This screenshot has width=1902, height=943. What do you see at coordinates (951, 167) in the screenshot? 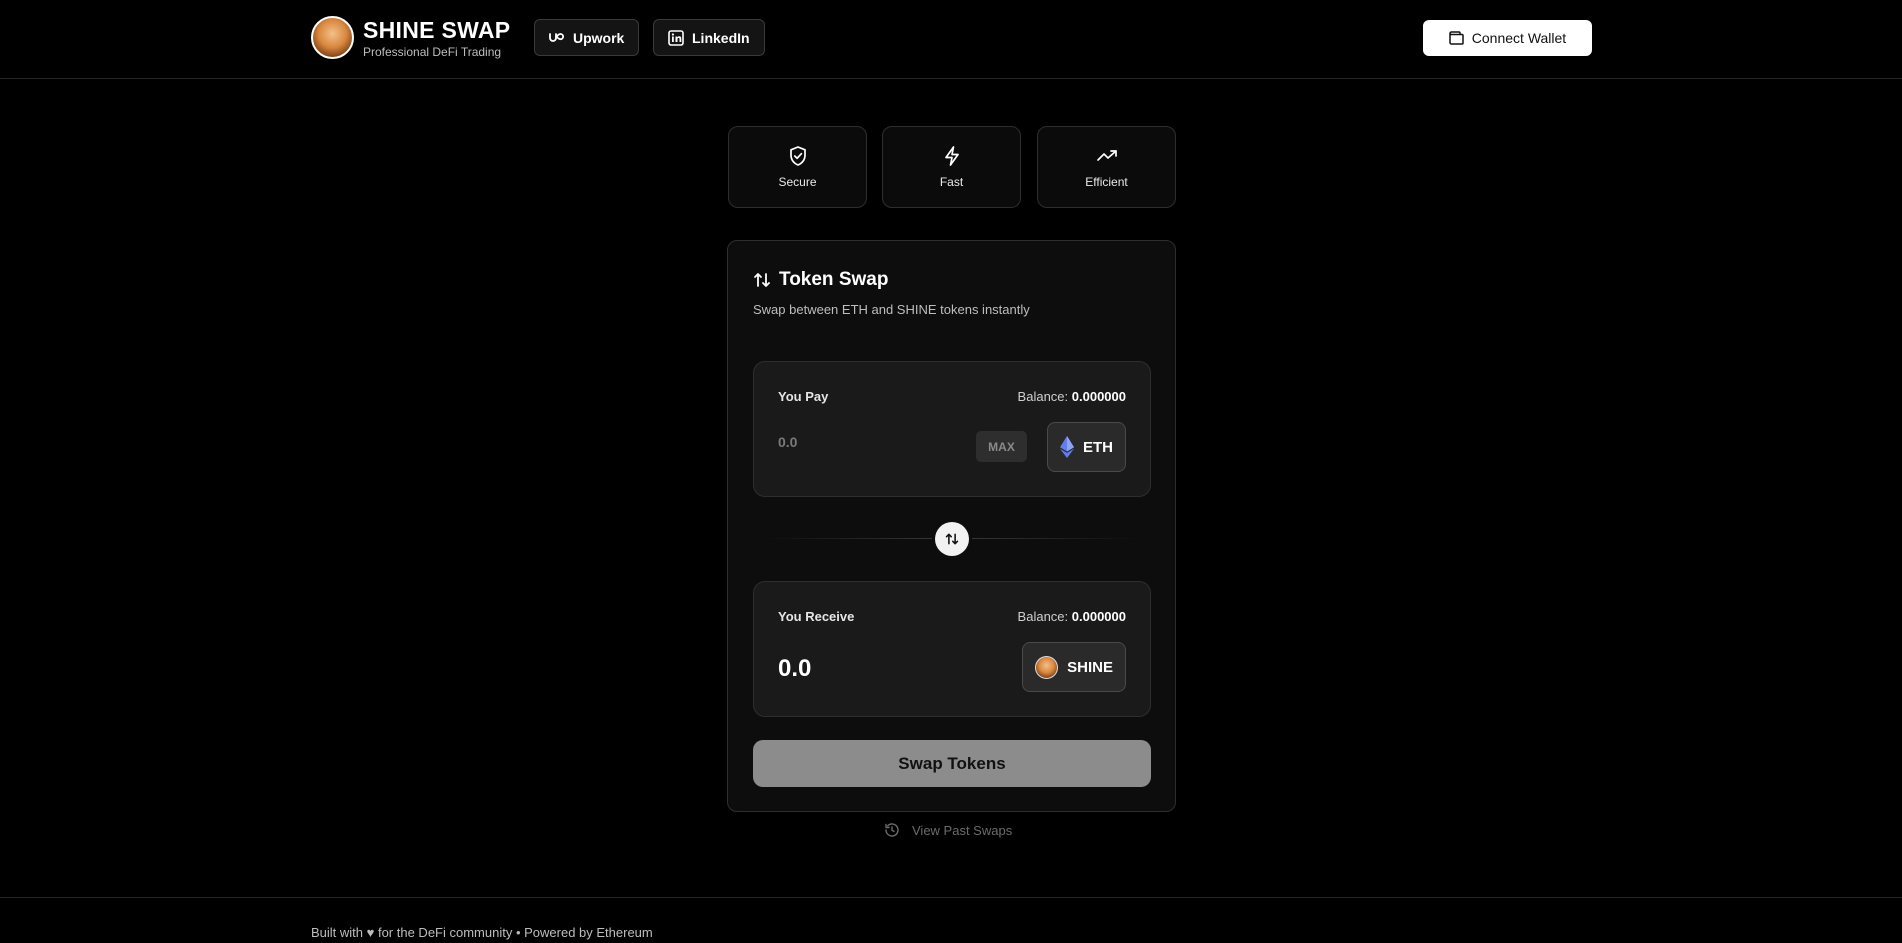
I see `feature-fast: Fast` at bounding box center [951, 167].